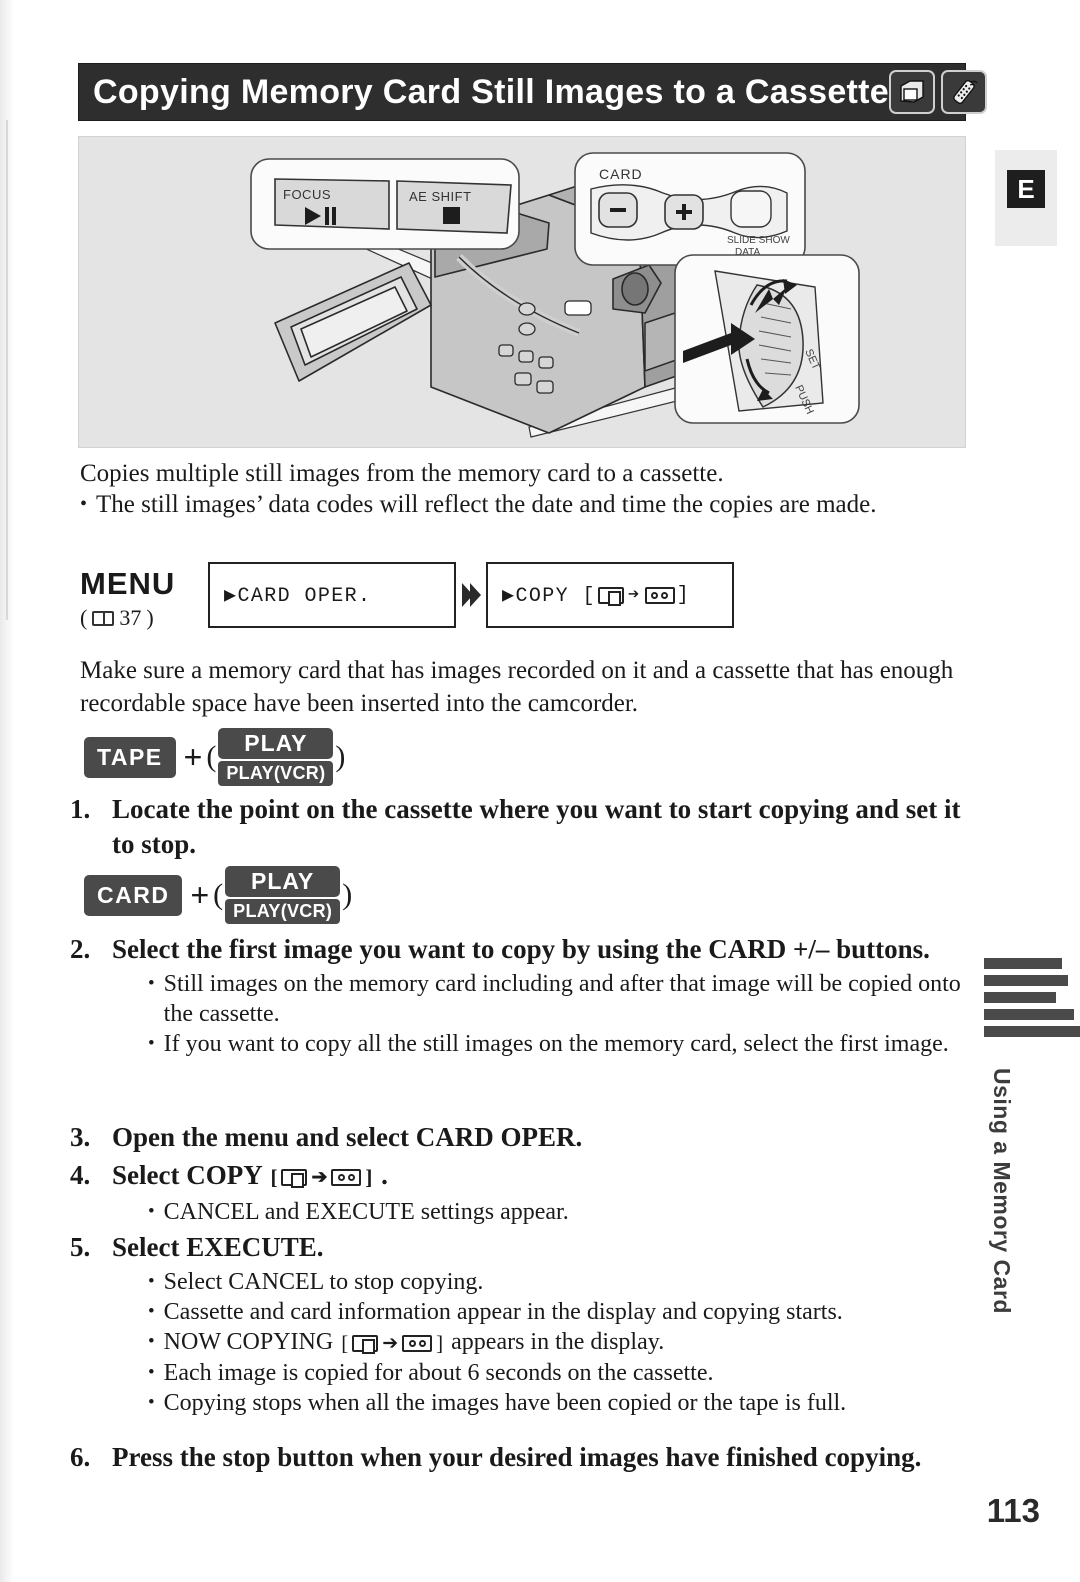  Describe the element at coordinates (541, 1176) in the screenshot. I see `step-title: Select COPY [ ➔ ] .` at that location.